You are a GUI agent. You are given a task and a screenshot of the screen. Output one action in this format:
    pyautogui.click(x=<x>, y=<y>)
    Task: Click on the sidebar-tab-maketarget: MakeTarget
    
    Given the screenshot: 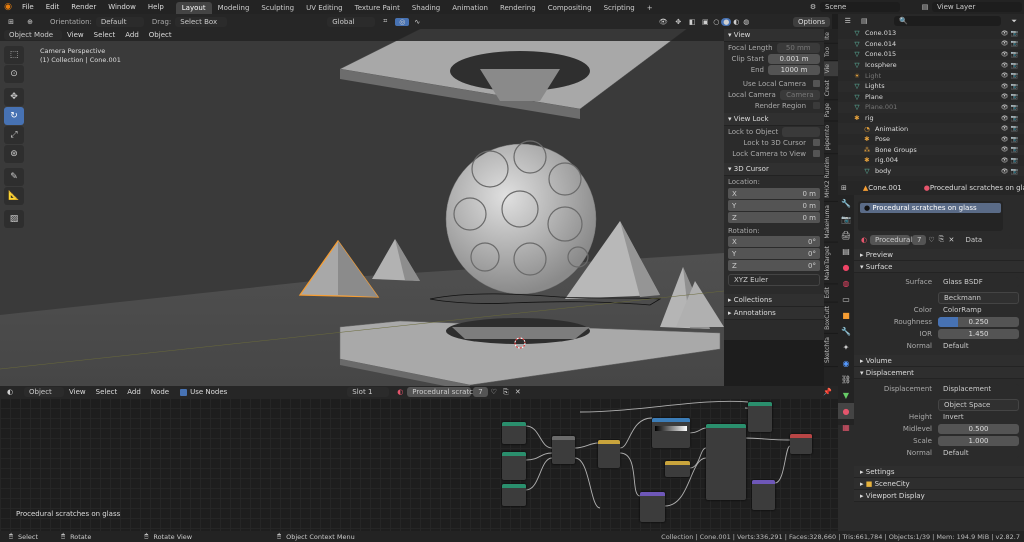 What is the action you would take?
    pyautogui.click(x=831, y=263)
    